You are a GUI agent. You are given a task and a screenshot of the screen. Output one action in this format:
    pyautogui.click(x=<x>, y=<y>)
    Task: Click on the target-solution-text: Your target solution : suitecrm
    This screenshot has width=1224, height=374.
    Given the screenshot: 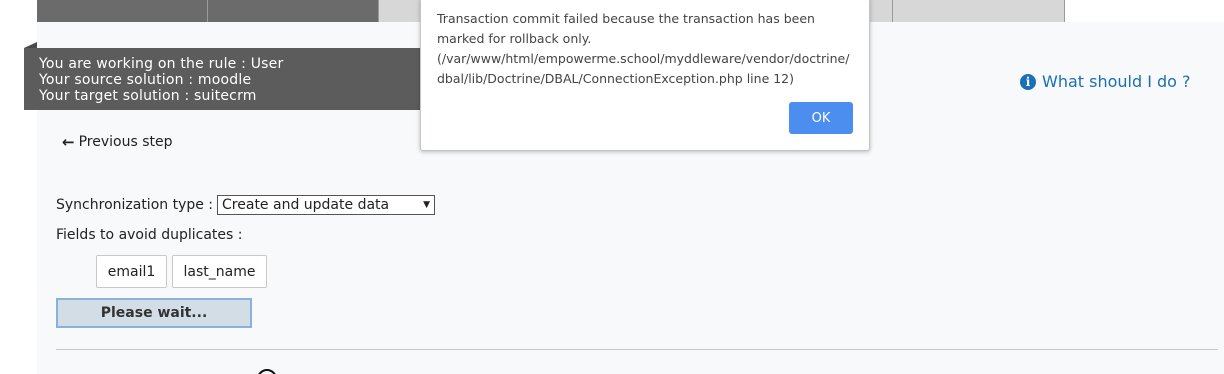 What is the action you would take?
    pyautogui.click(x=148, y=96)
    